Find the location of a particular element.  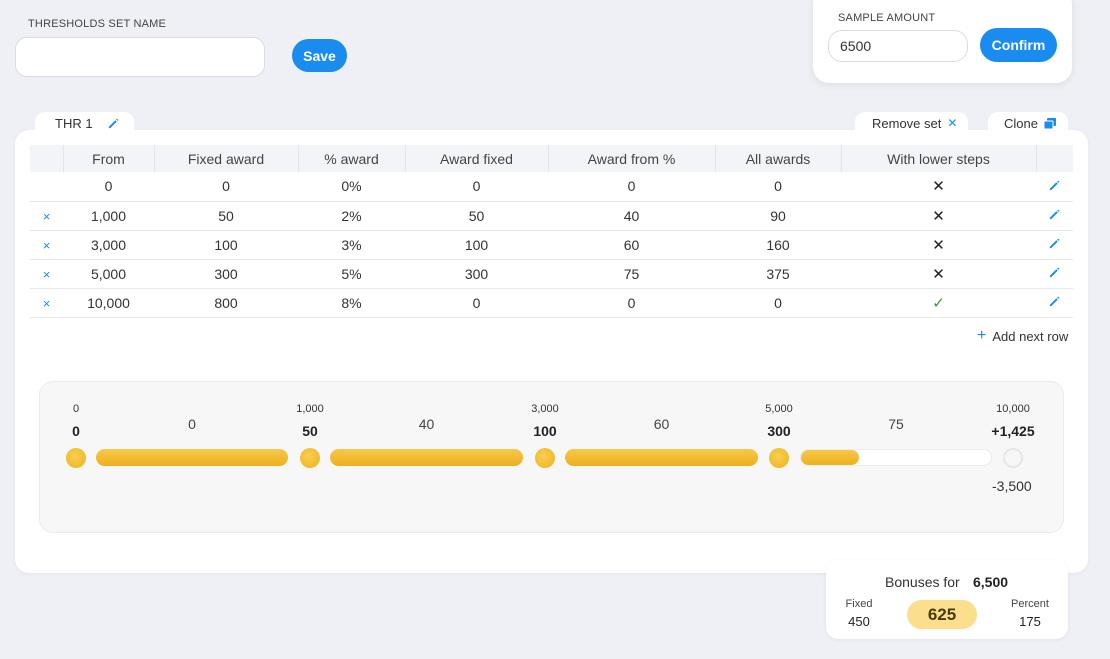

bonus-for-label: Bonuses for is located at coordinates (922, 582).